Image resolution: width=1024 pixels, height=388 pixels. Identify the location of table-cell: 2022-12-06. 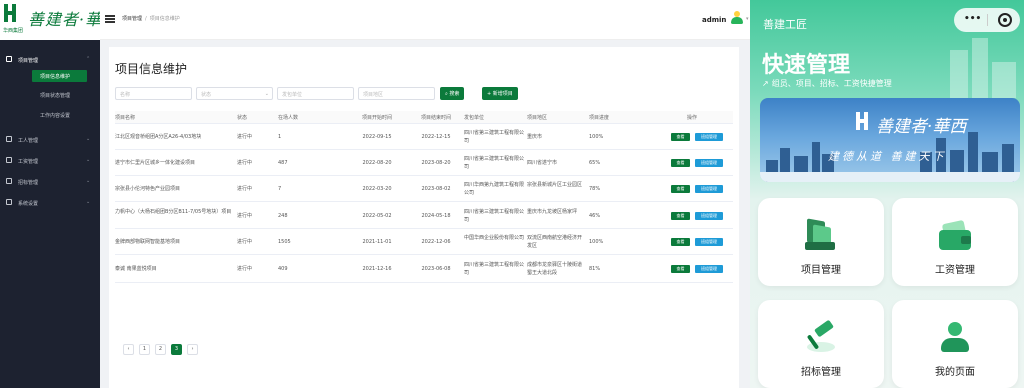
(436, 242).